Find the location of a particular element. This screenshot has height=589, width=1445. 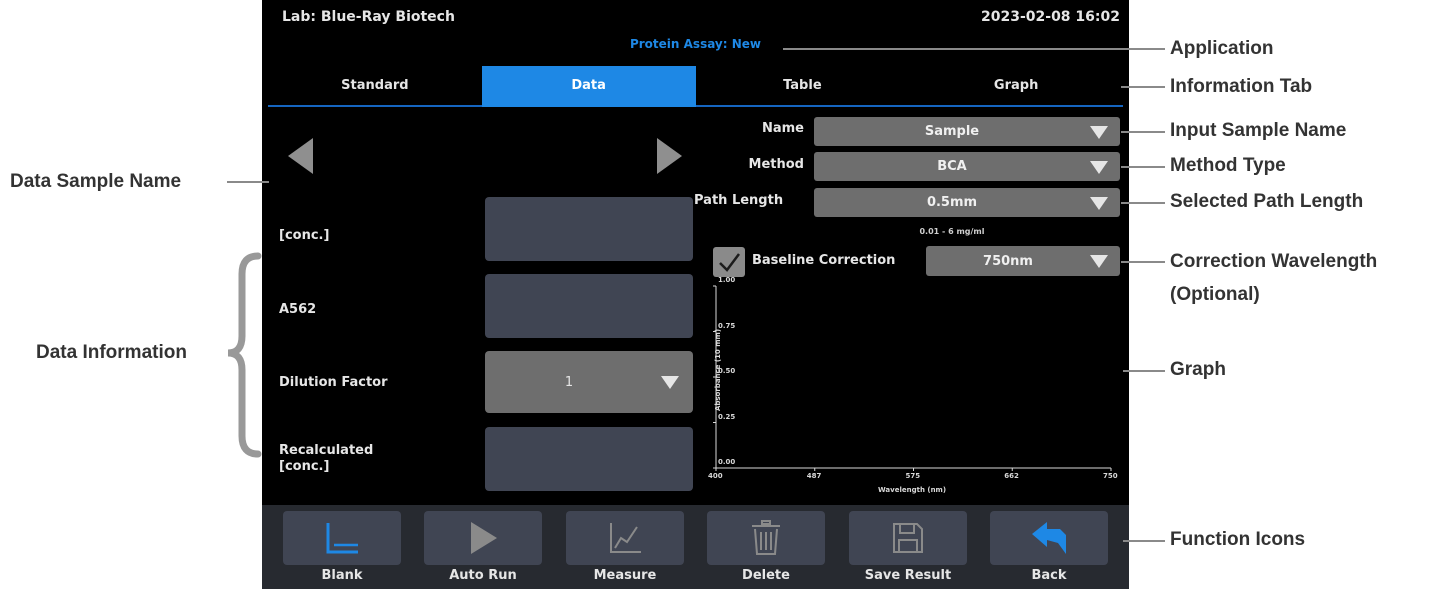

annotation-method-type: Method Type is located at coordinates (1228, 165).